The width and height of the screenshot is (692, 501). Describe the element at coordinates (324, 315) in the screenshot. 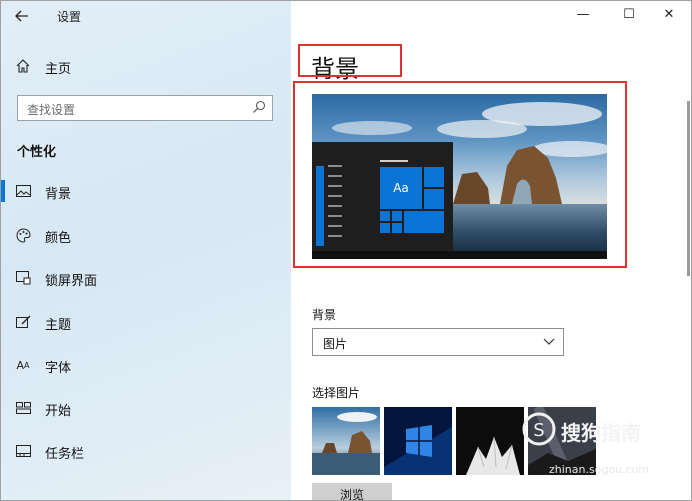

I see `background-label: 背景` at that location.